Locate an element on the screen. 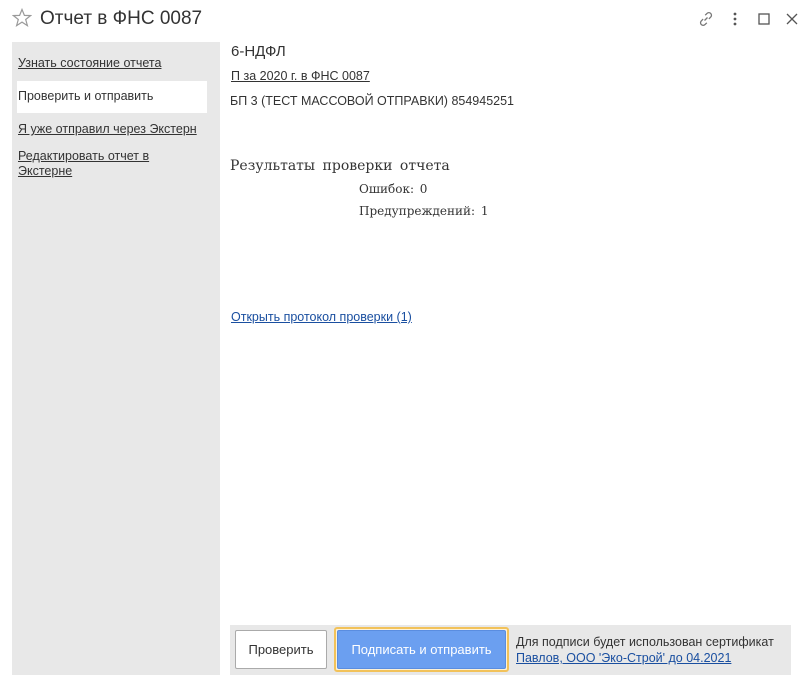 This screenshot has width=812, height=687. sidebar-item-check-and-send: Проверить и отправить is located at coordinates (112, 97).